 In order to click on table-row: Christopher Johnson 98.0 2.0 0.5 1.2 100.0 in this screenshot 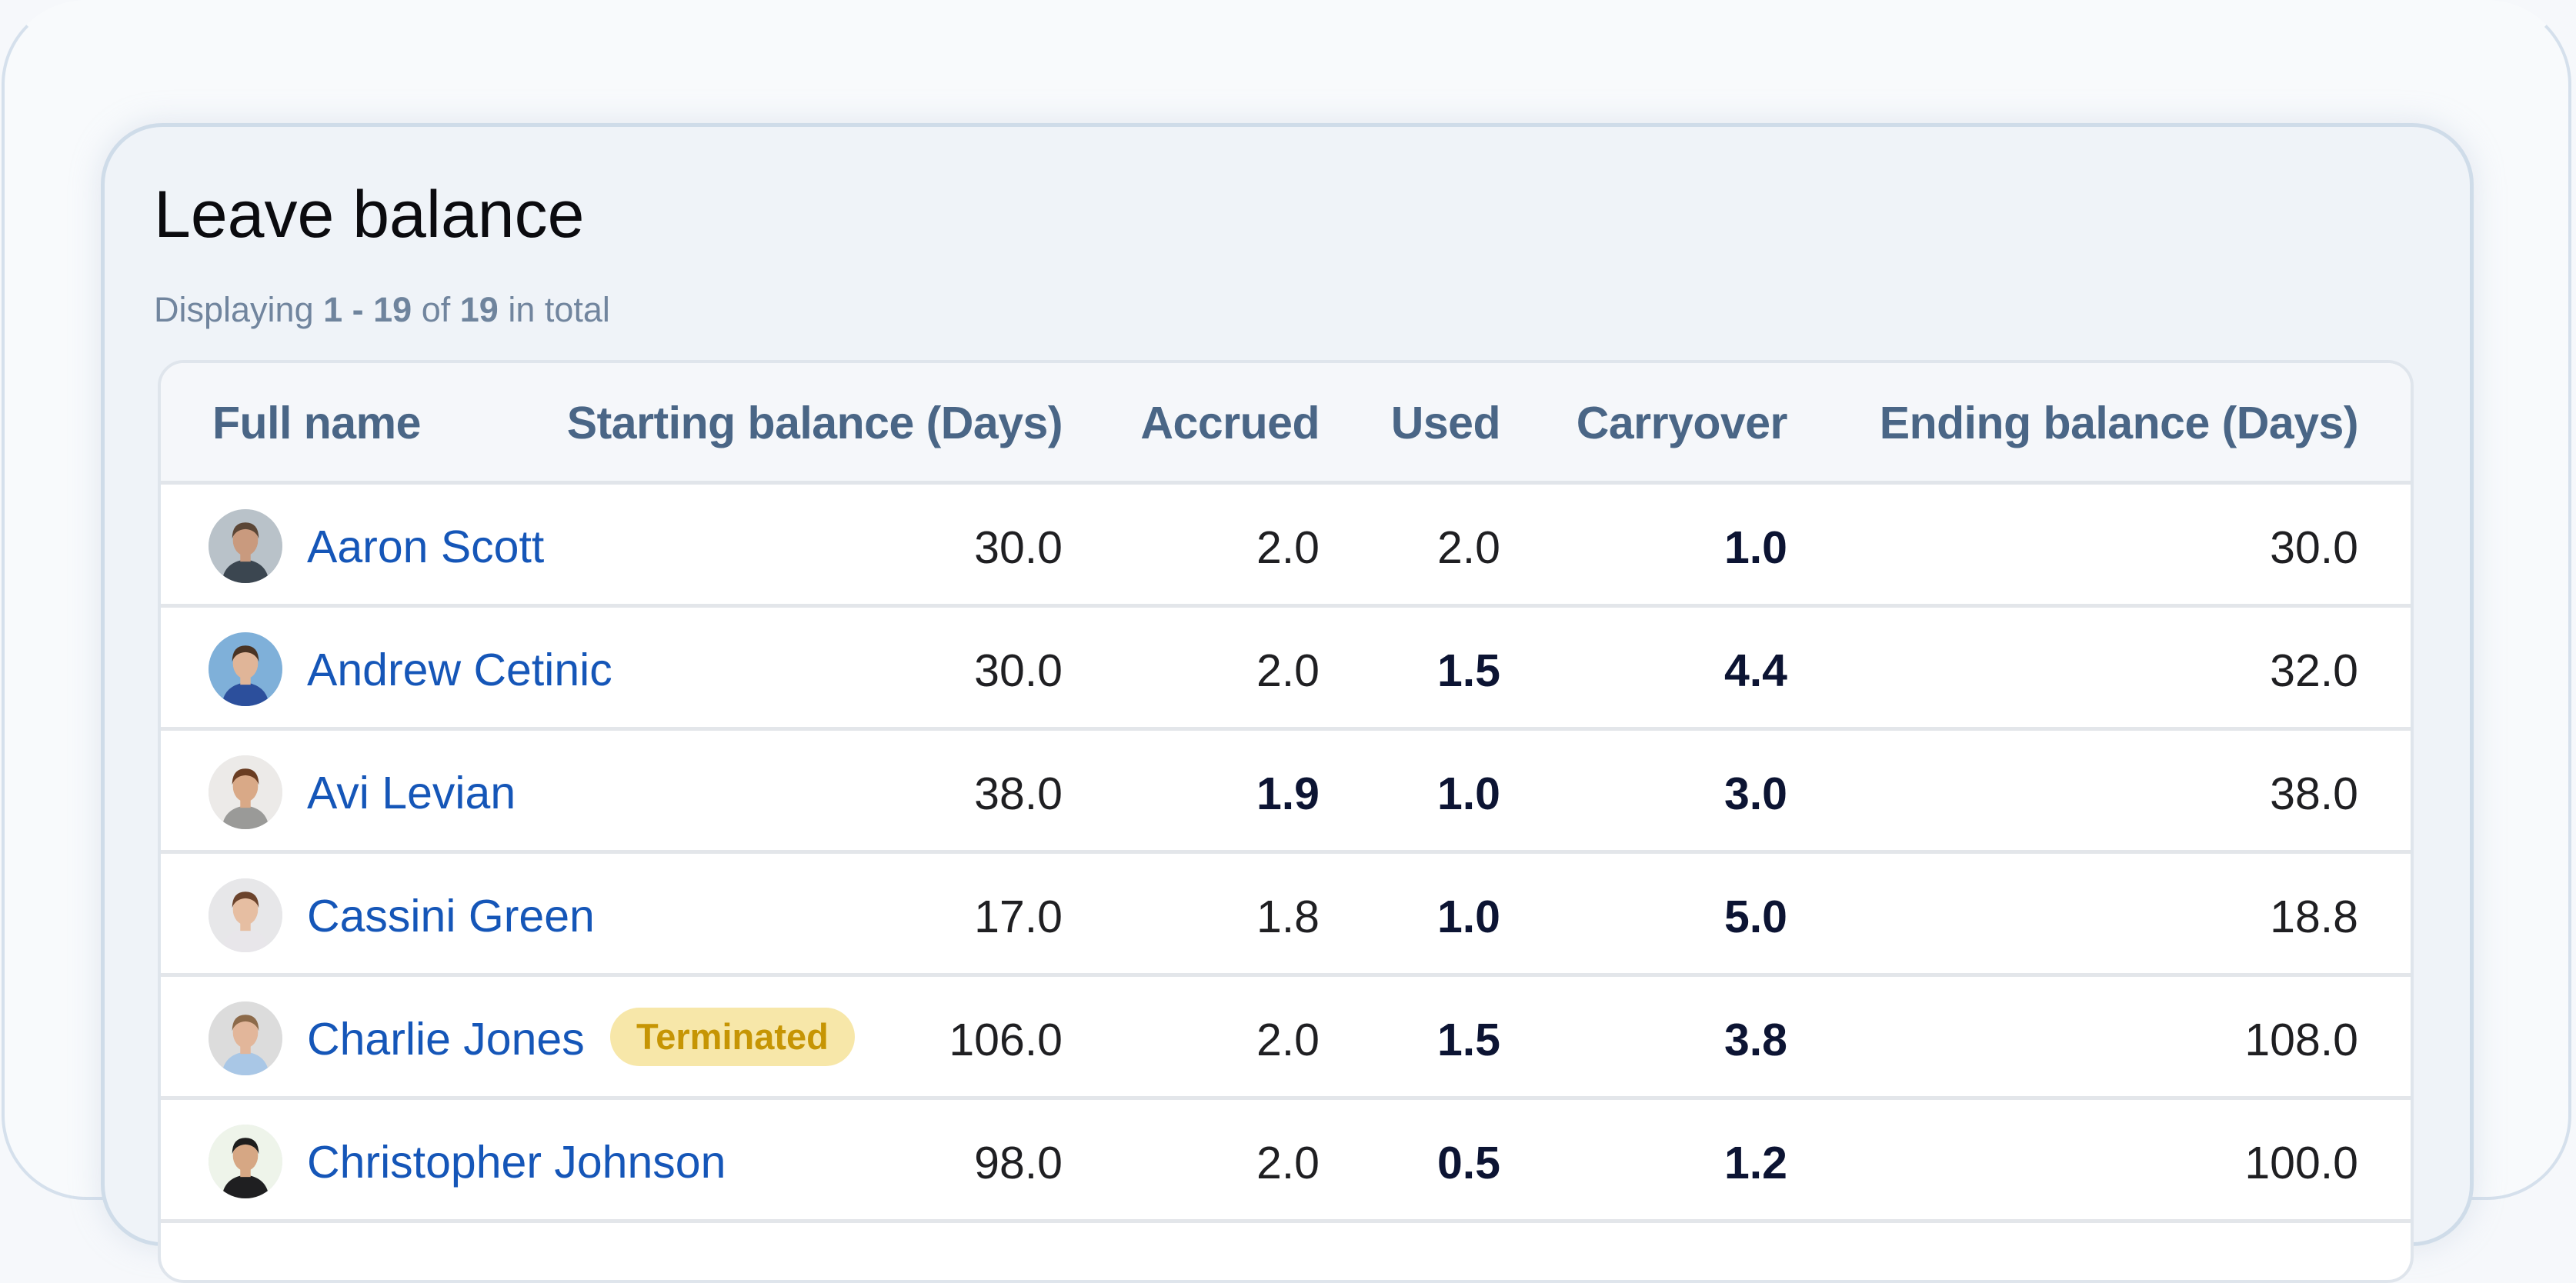, I will do `click(1286, 1161)`.